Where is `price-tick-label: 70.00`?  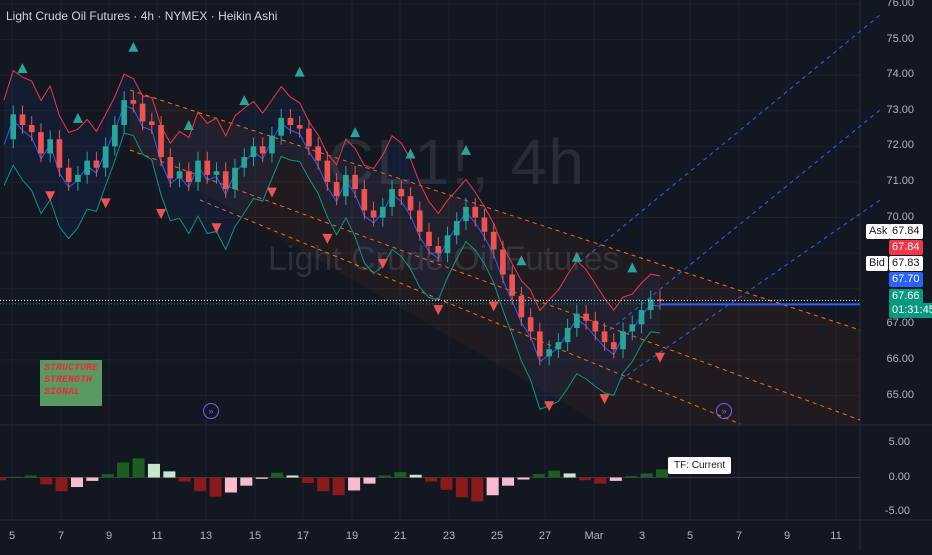 price-tick-label: 70.00 is located at coordinates (900, 216).